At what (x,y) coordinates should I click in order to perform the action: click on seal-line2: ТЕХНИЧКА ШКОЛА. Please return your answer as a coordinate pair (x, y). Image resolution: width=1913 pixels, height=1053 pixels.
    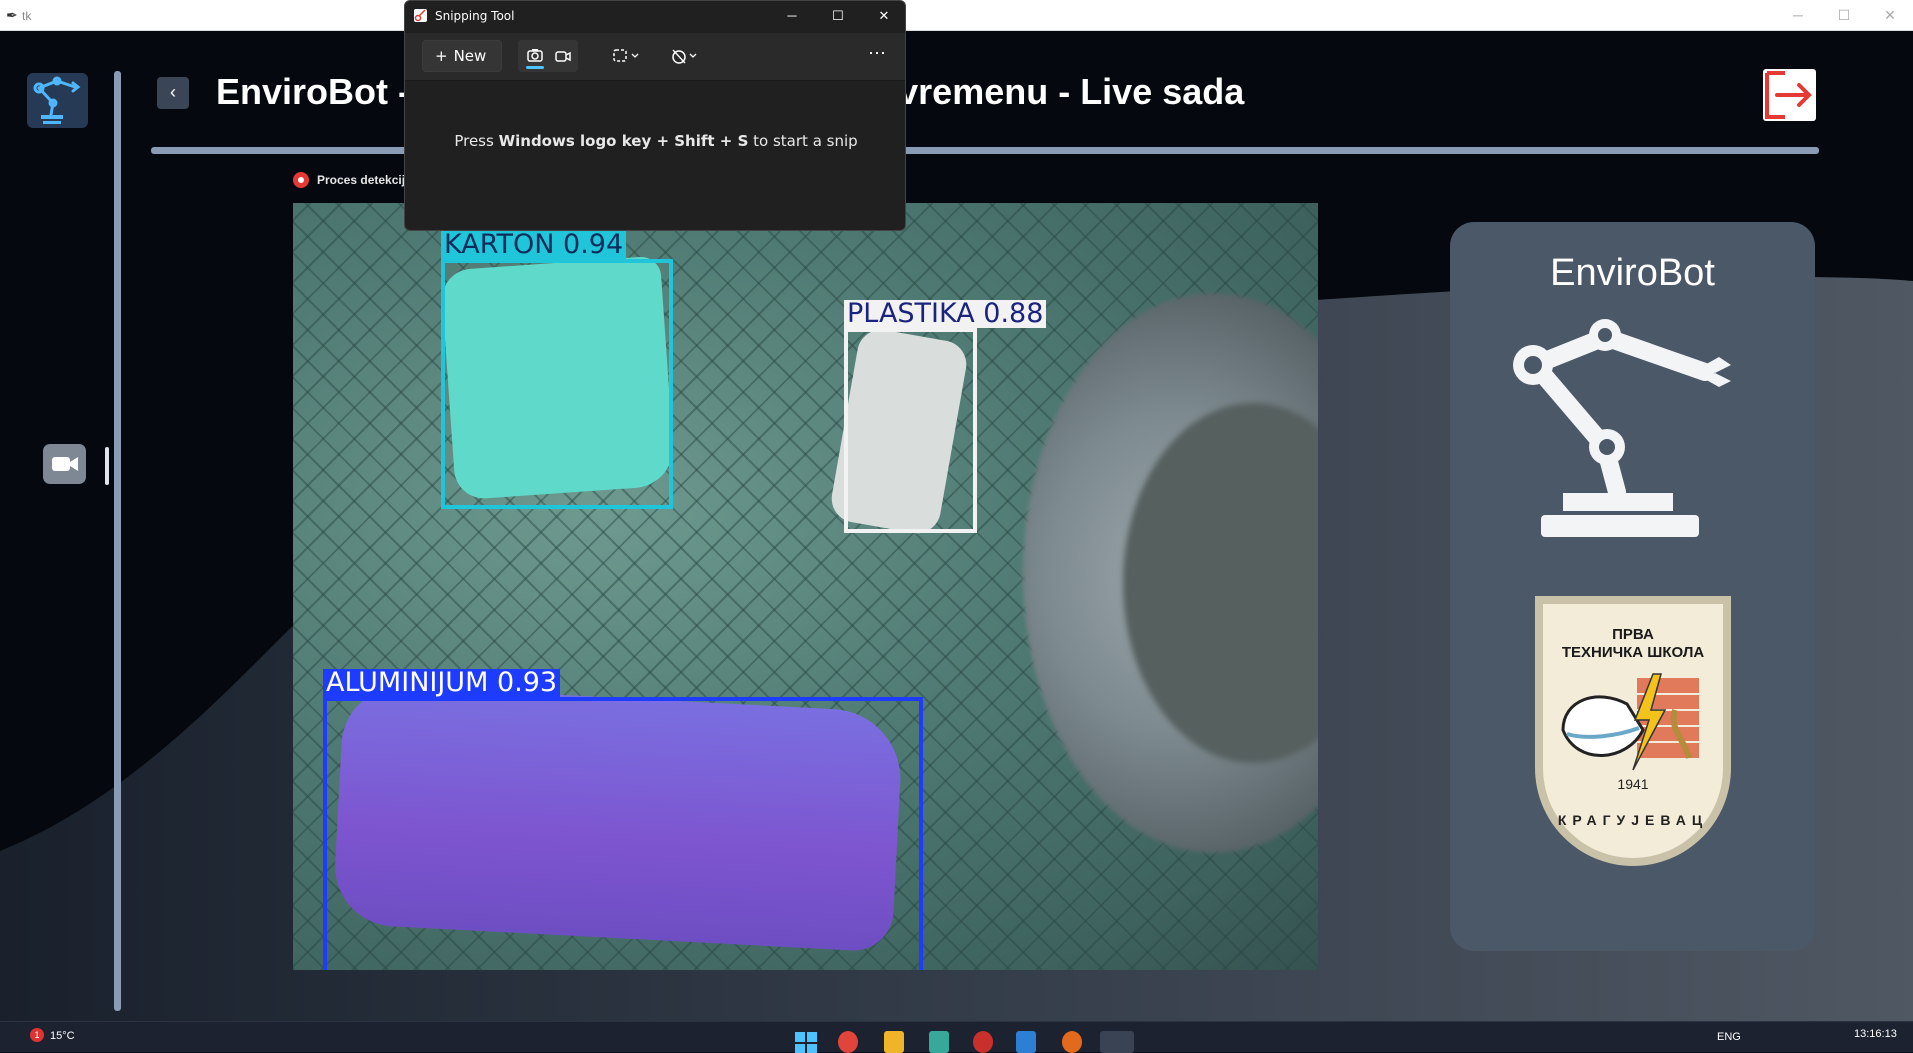
    Looking at the image, I should click on (1633, 652).